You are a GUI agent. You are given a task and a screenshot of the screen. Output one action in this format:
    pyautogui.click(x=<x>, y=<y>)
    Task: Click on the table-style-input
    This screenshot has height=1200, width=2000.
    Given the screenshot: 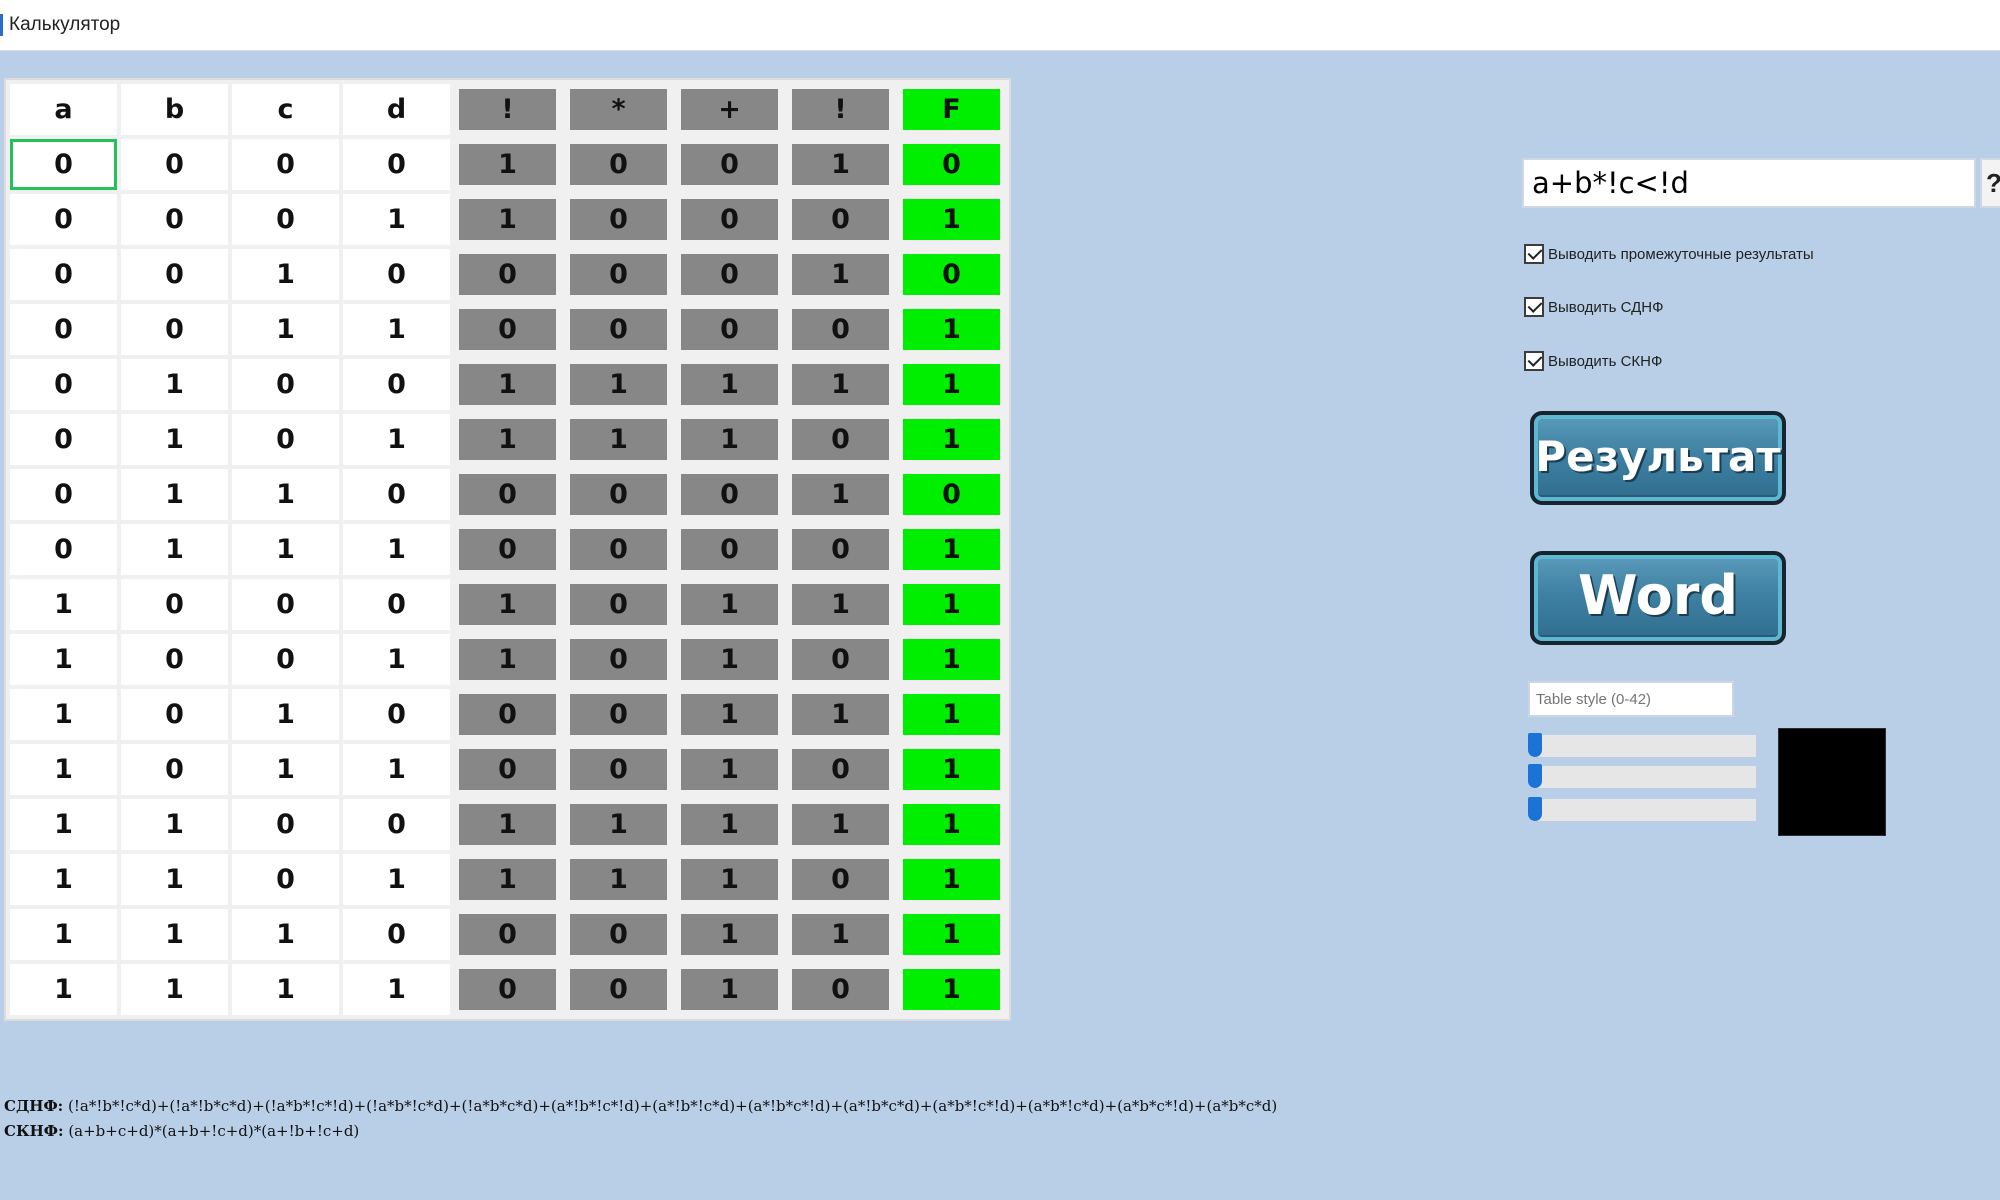 What is the action you would take?
    pyautogui.click(x=1631, y=699)
    